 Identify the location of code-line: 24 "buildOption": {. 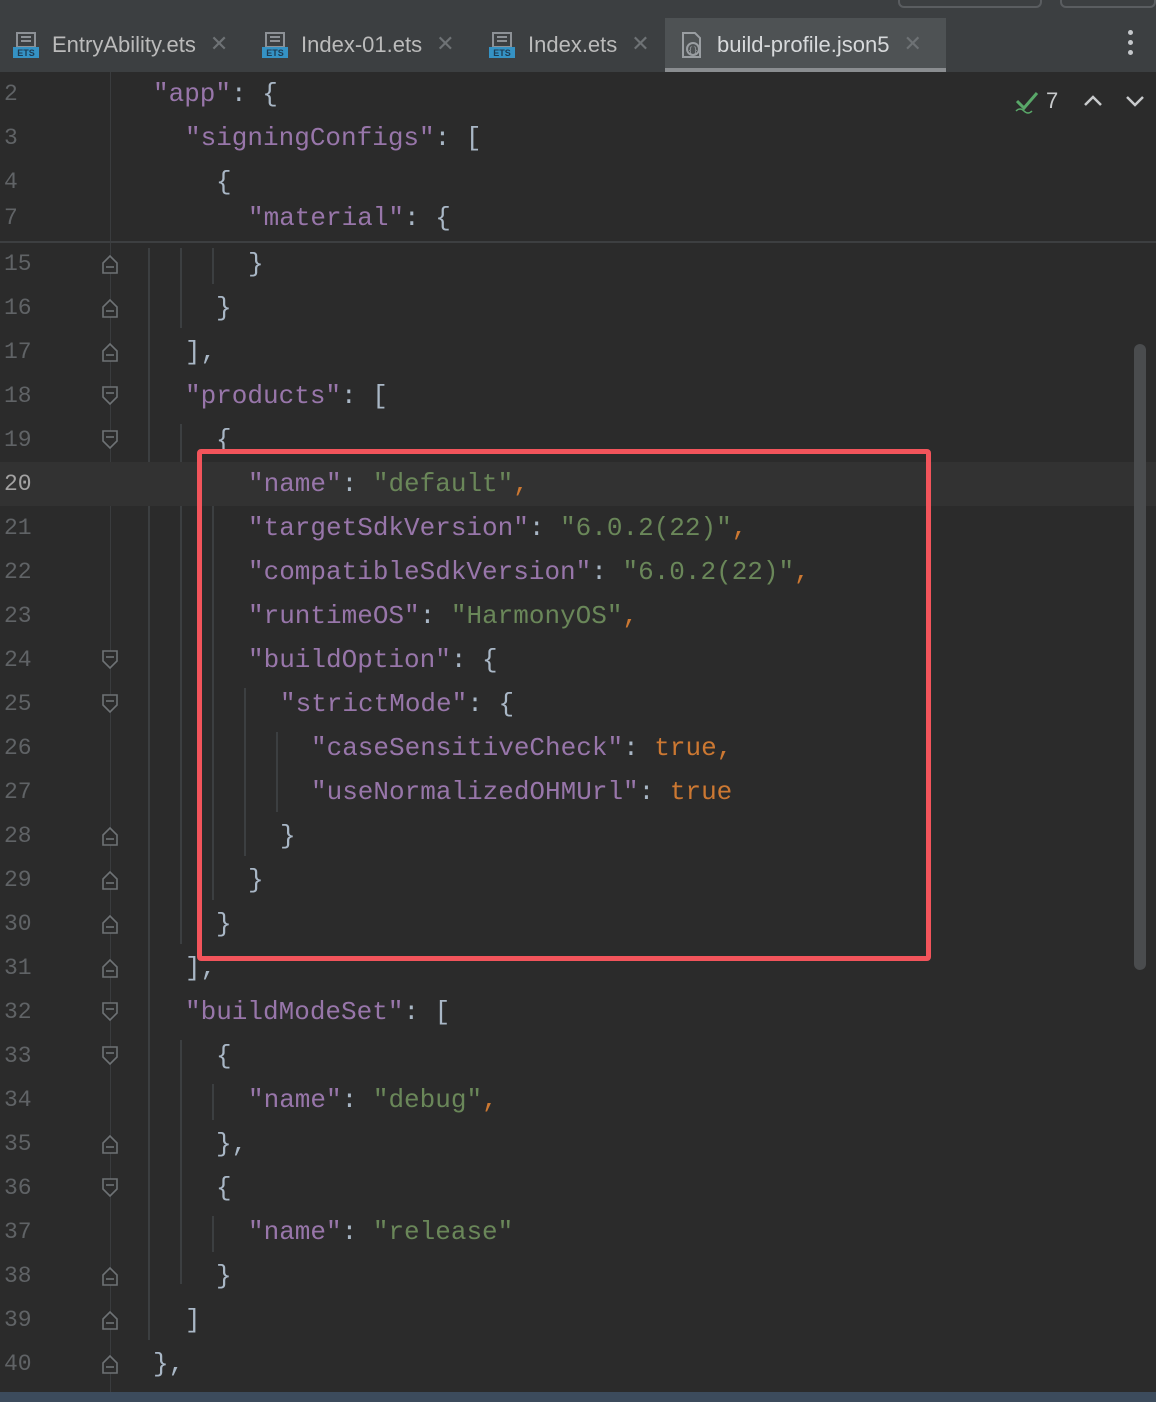
(578, 660).